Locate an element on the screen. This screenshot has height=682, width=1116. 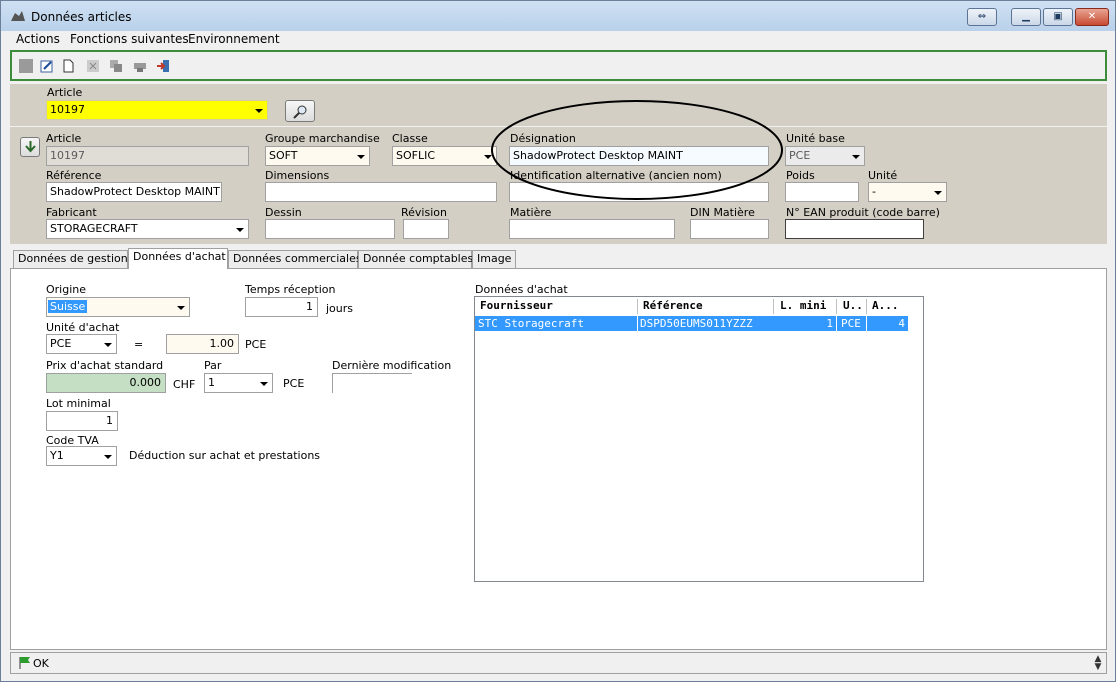
edit-icon is located at coordinates (47, 66).